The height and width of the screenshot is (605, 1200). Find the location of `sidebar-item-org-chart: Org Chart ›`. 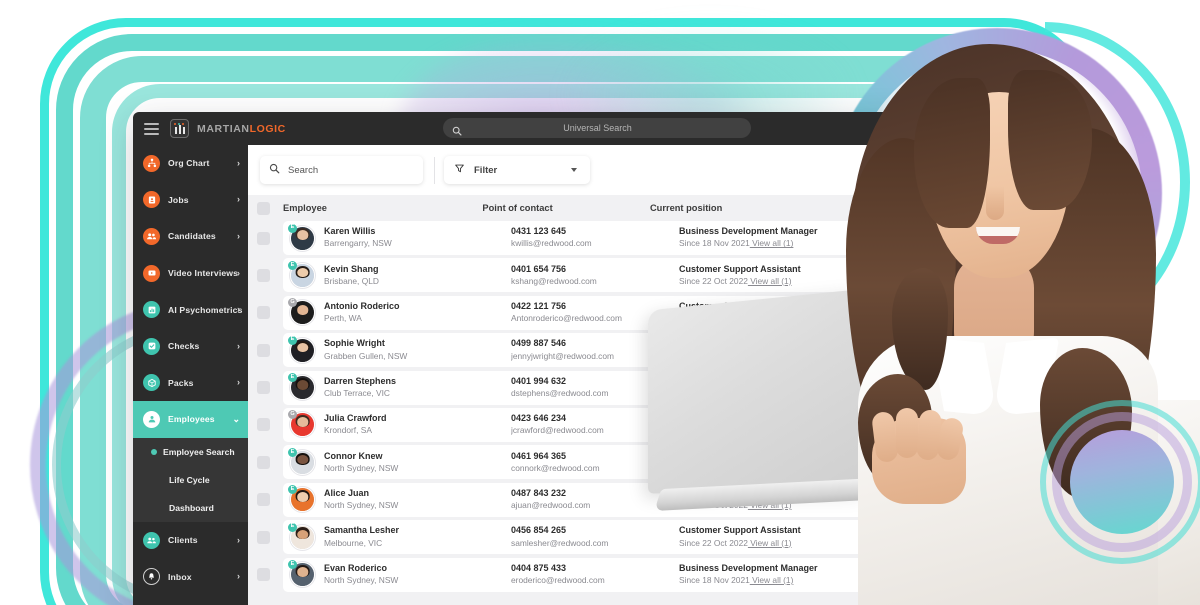

sidebar-item-org-chart: Org Chart › is located at coordinates (190, 163).